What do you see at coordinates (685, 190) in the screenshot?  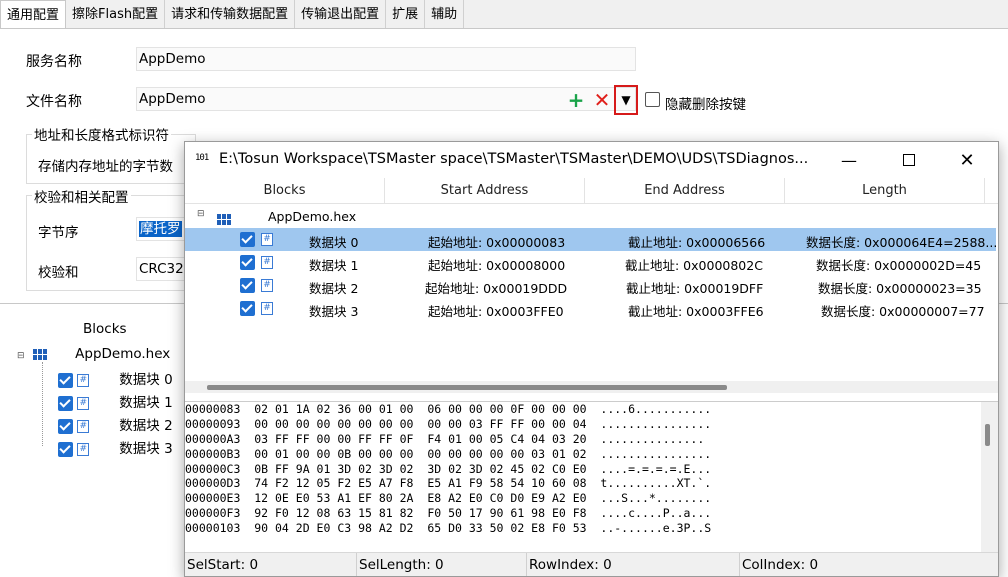 I see `column-end-address: End Address` at bounding box center [685, 190].